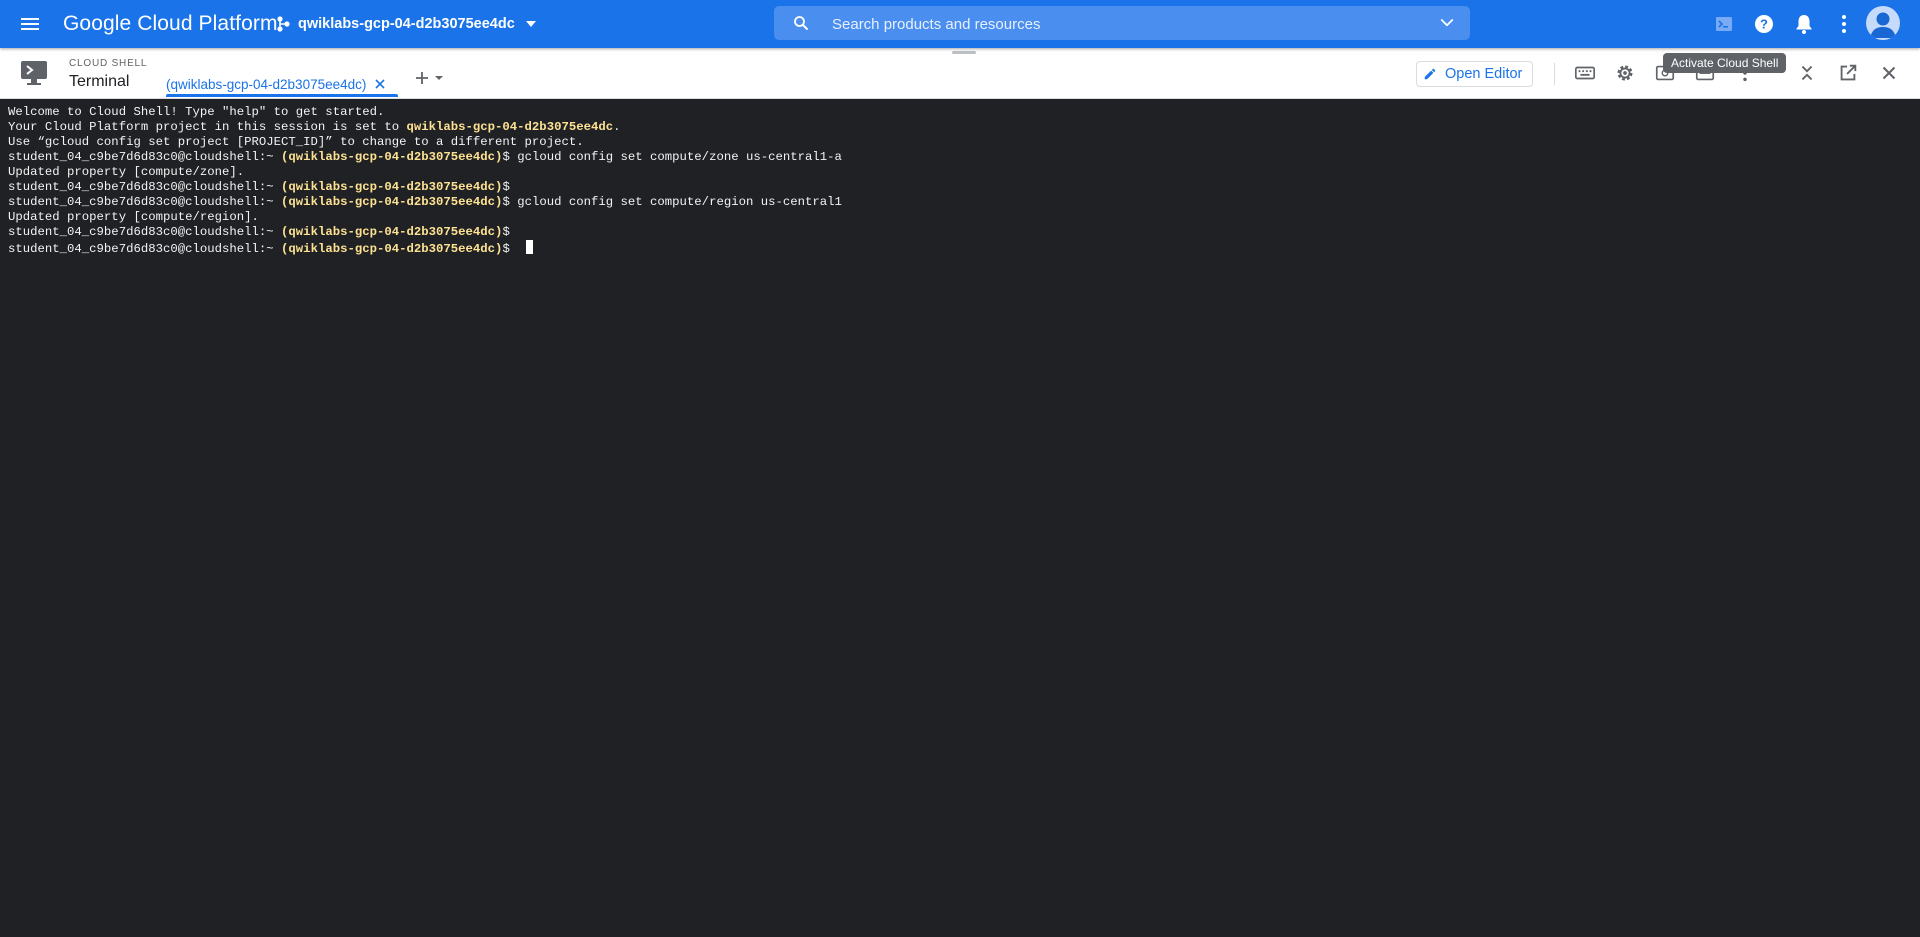 This screenshot has height=937, width=1920. I want to click on caret-down-icon, so click(530, 24).